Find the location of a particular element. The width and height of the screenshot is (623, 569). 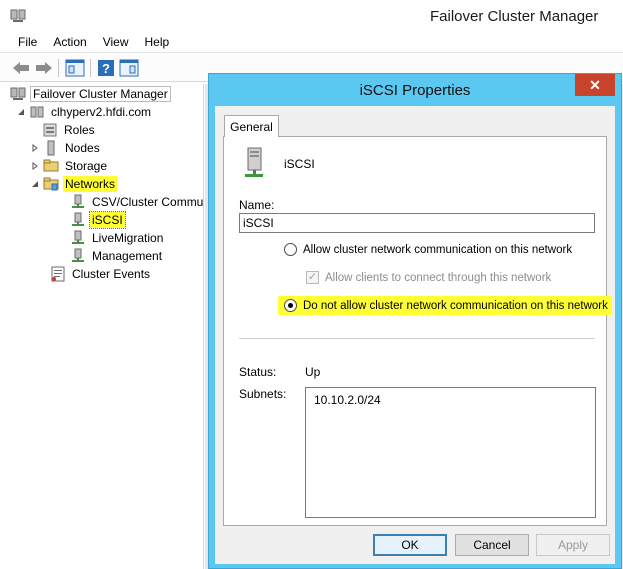

menu-view: View is located at coordinates (116, 42).